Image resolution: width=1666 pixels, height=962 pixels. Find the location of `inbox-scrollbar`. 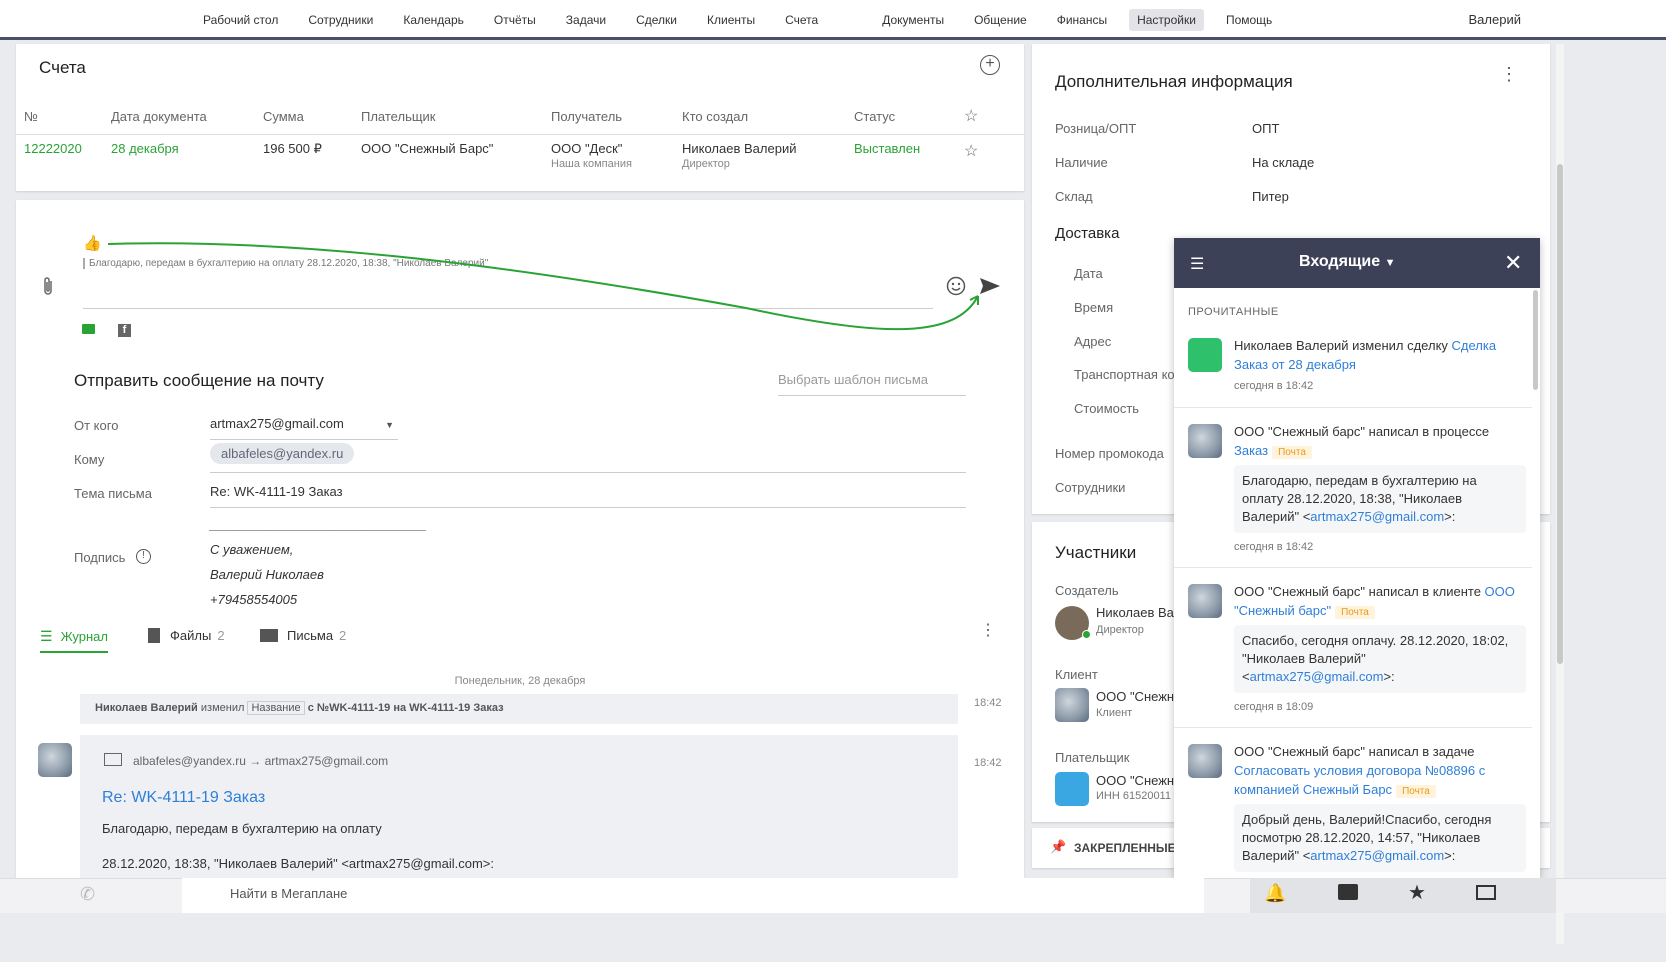

inbox-scrollbar is located at coordinates (1535, 340).